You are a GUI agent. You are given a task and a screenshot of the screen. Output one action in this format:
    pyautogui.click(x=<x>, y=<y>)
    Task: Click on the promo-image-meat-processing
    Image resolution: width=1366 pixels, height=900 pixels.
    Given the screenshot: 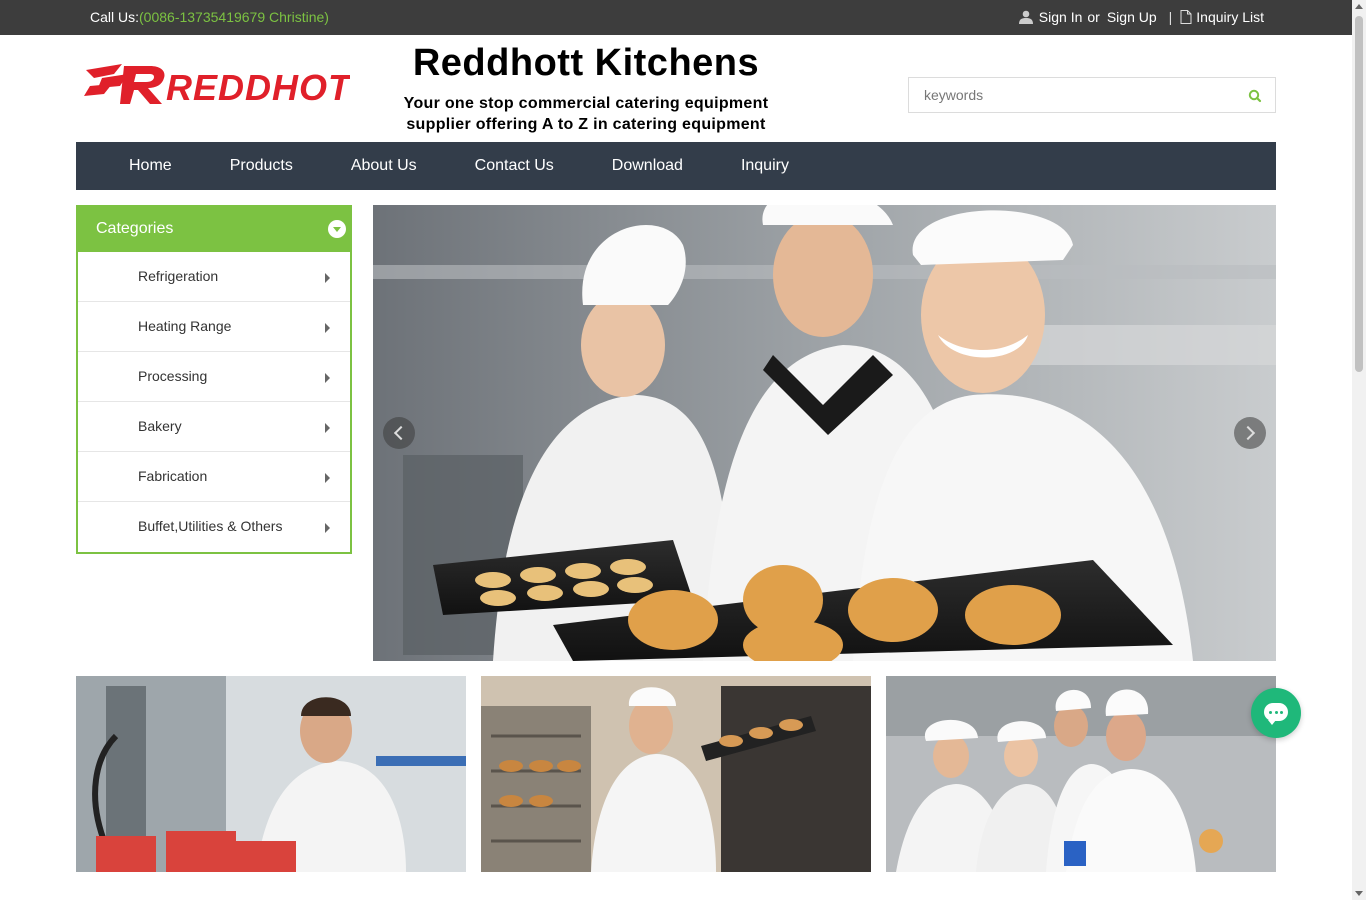 What is the action you would take?
    pyautogui.click(x=271, y=774)
    